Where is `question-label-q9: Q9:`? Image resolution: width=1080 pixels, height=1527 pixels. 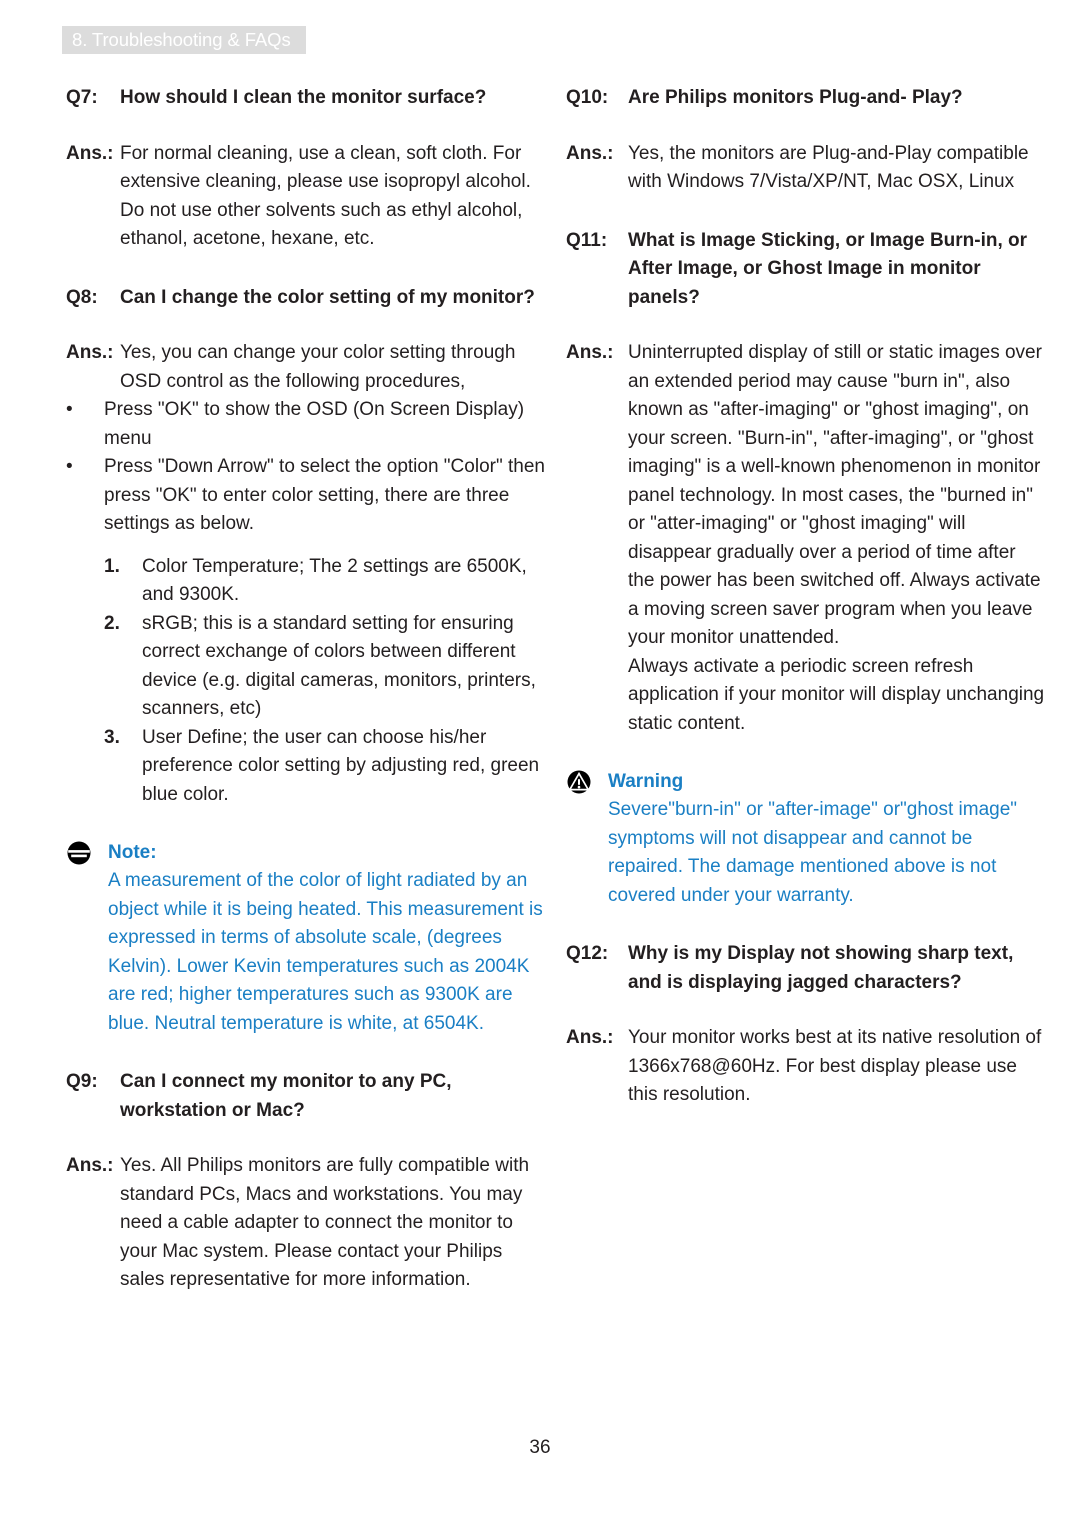 question-label-q9: Q9: is located at coordinates (82, 1081).